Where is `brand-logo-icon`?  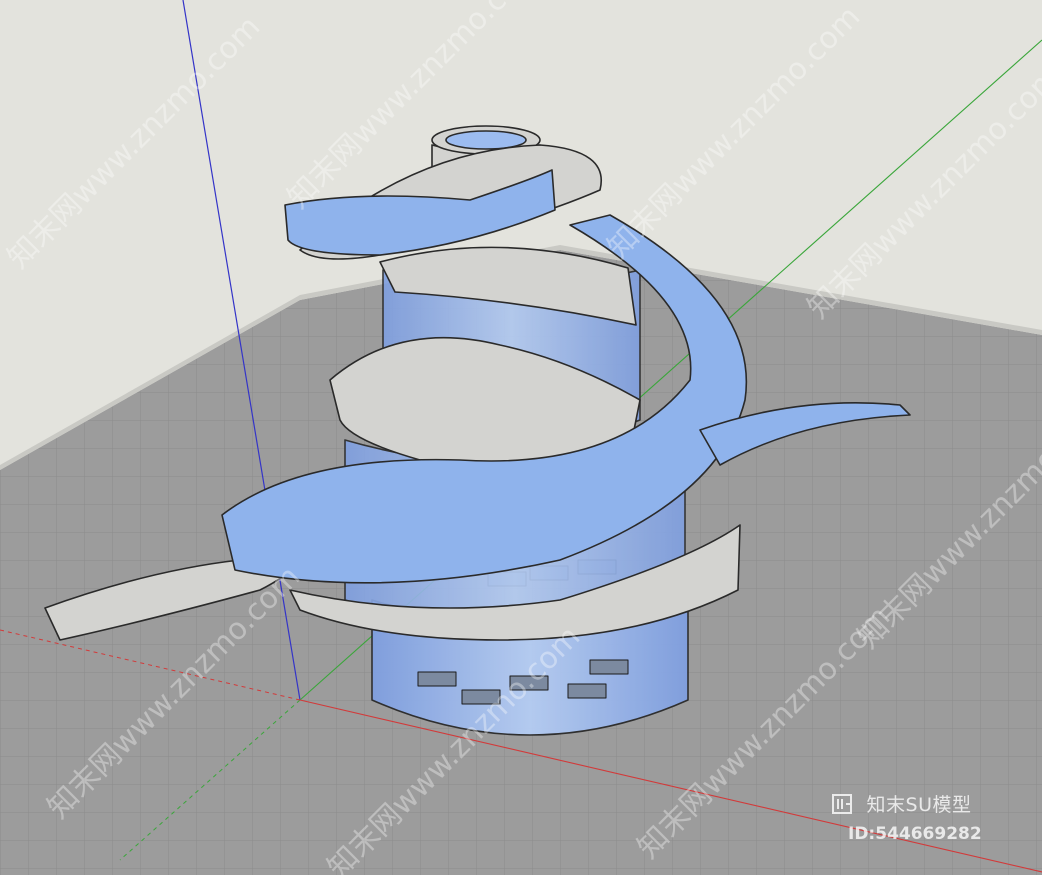
brand-logo-icon is located at coordinates (842, 804).